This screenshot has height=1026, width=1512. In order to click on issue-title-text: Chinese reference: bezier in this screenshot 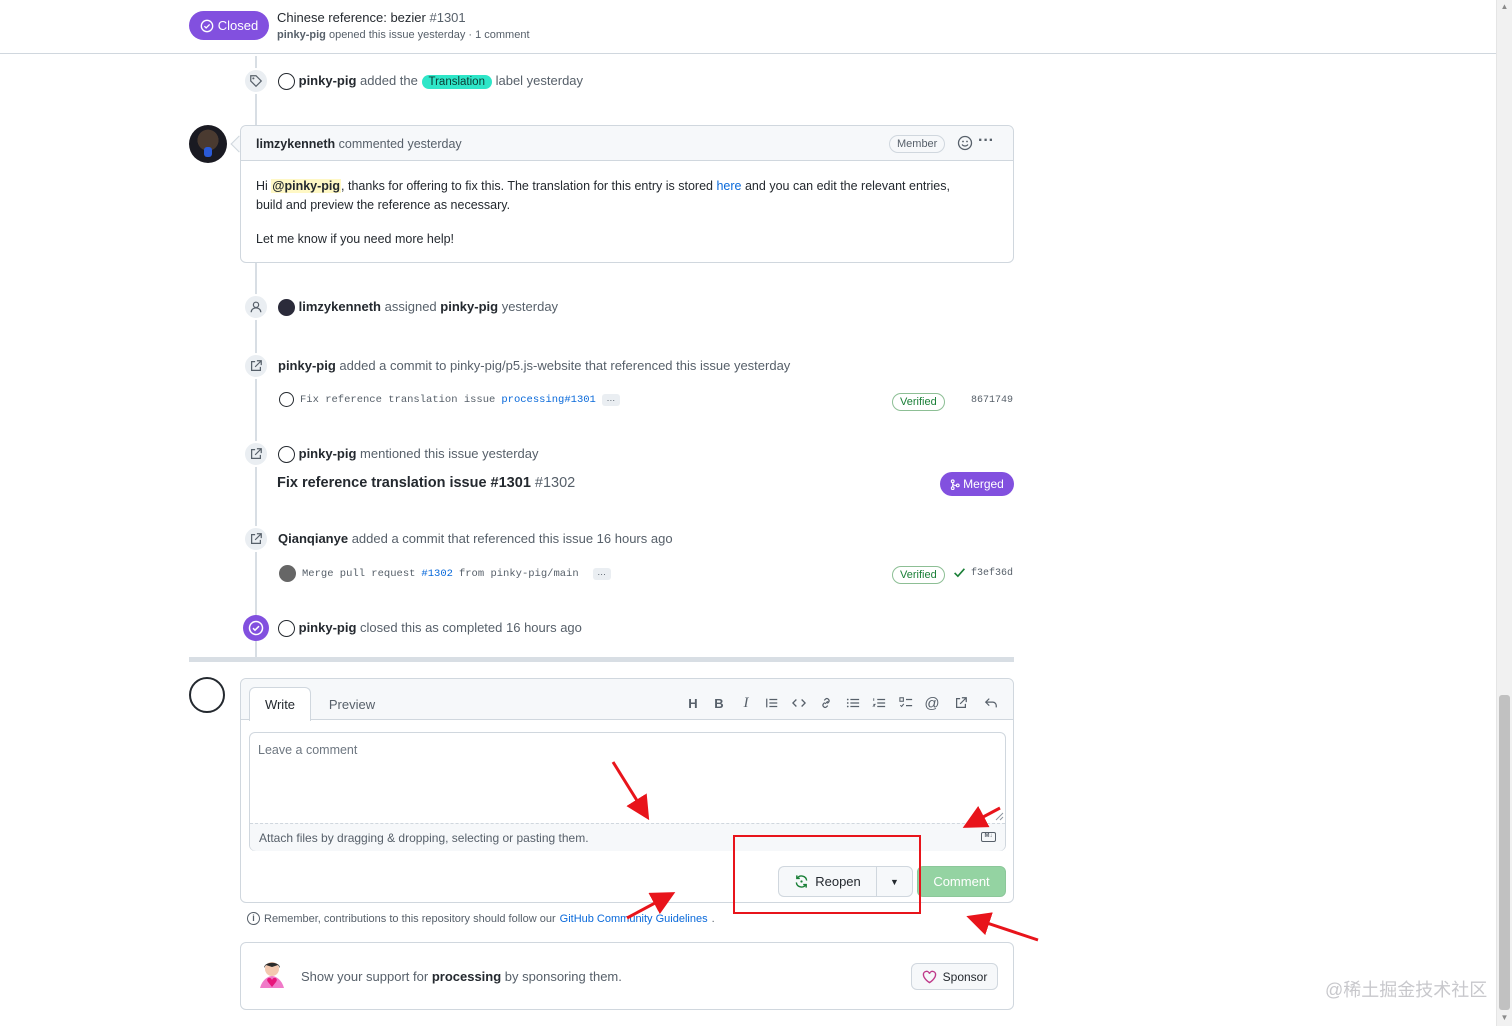, I will do `click(351, 17)`.